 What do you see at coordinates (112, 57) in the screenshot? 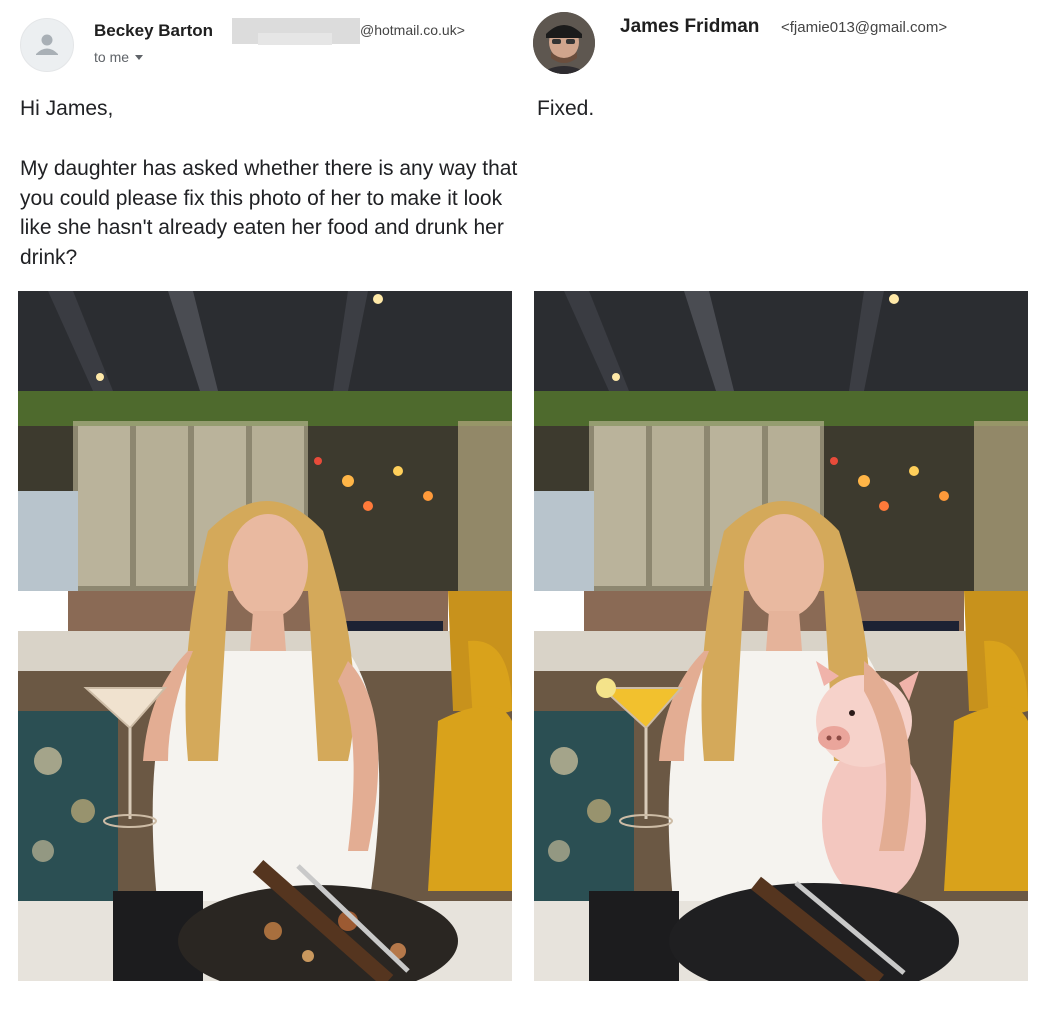
I see `recipient-label: to me` at bounding box center [112, 57].